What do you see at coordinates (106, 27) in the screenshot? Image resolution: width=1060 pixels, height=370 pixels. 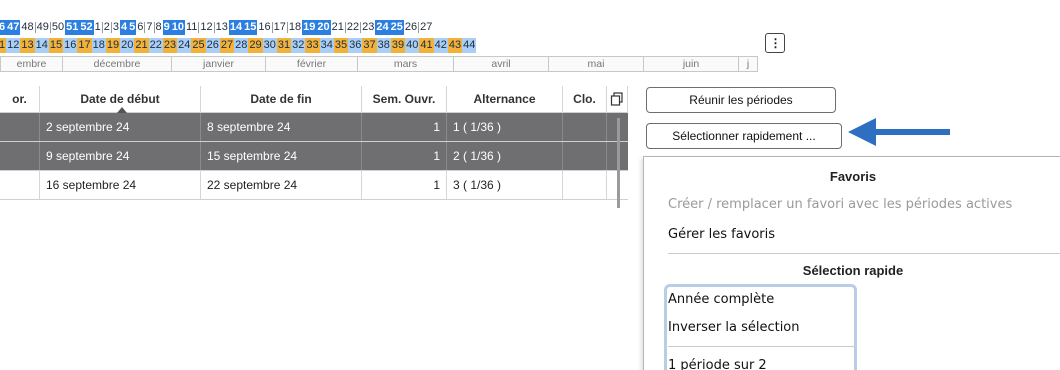 I see `week-cell: 2` at bounding box center [106, 27].